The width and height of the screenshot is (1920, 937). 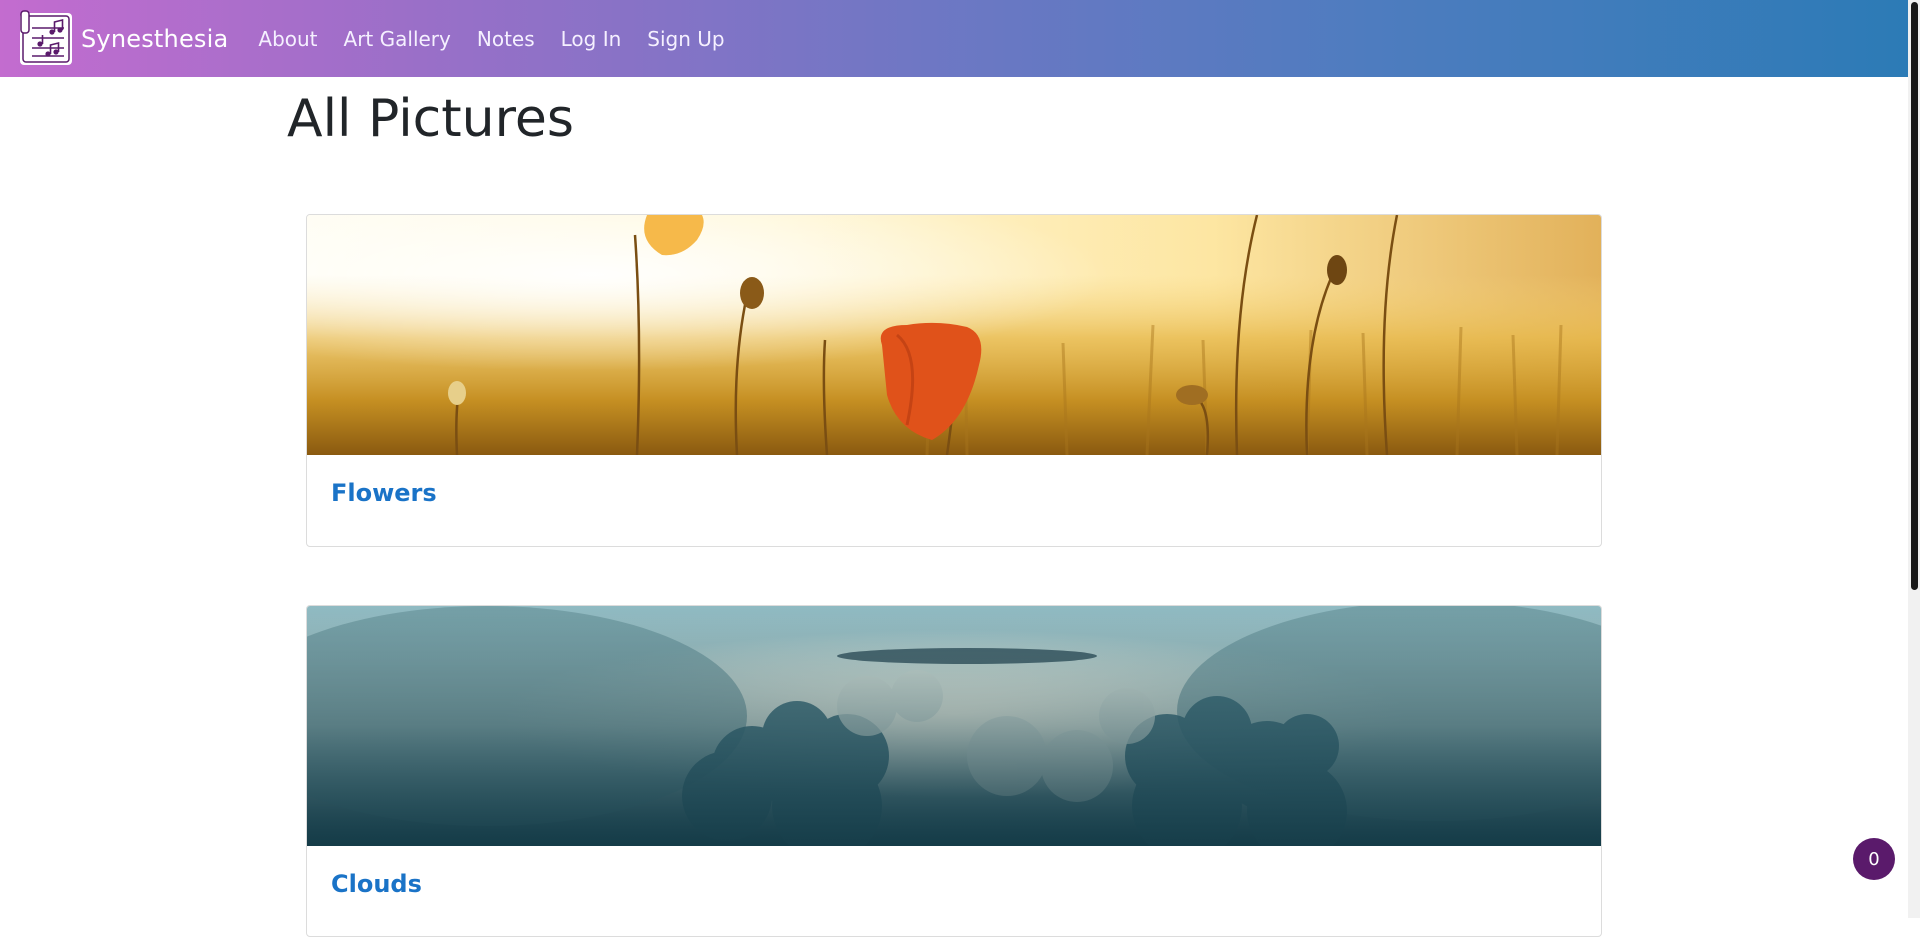 What do you see at coordinates (1914, 296) in the screenshot?
I see `scrollbar-thumb` at bounding box center [1914, 296].